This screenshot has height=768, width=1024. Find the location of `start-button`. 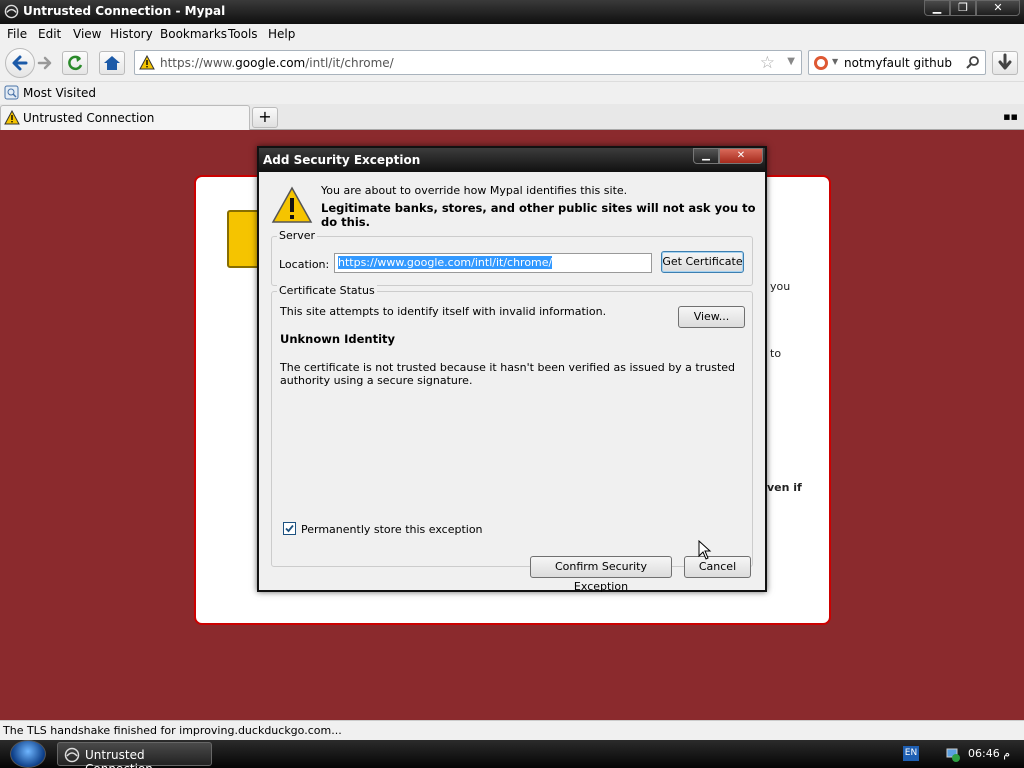

start-button is located at coordinates (28, 754).